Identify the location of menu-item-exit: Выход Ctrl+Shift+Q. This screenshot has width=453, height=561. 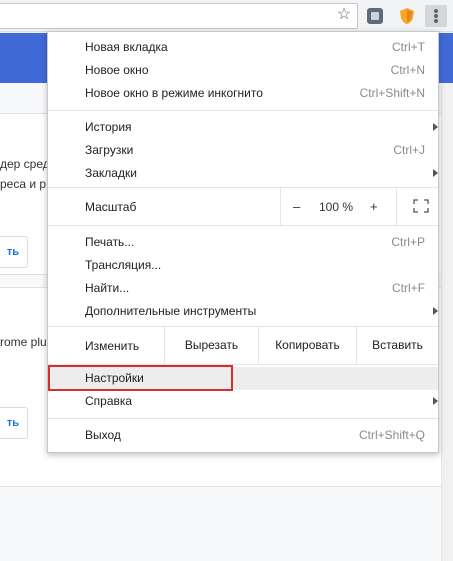
(243, 435).